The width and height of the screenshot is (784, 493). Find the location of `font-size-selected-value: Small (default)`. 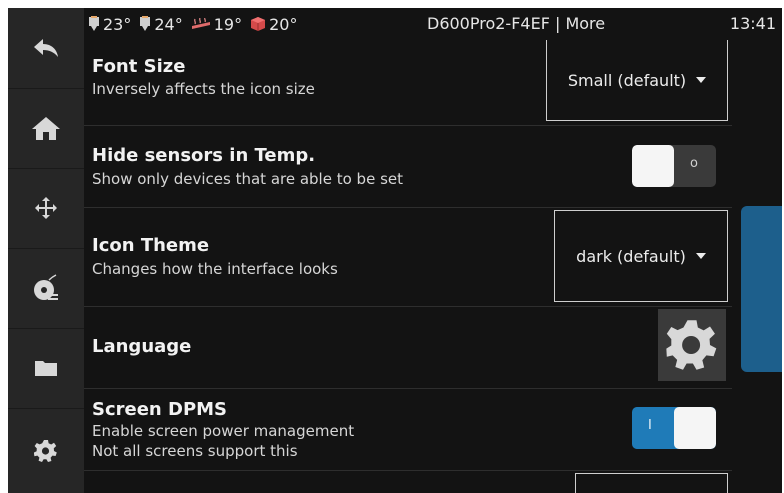

font-size-selected-value: Small (default) is located at coordinates (627, 80).